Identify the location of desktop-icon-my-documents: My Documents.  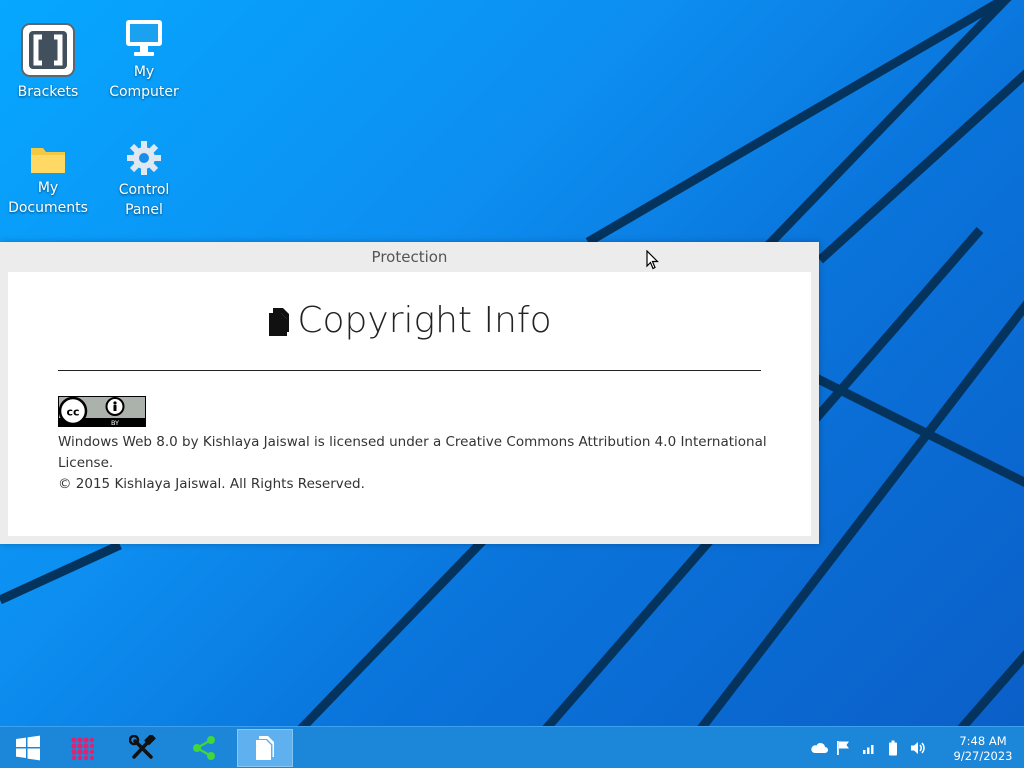
(48, 181).